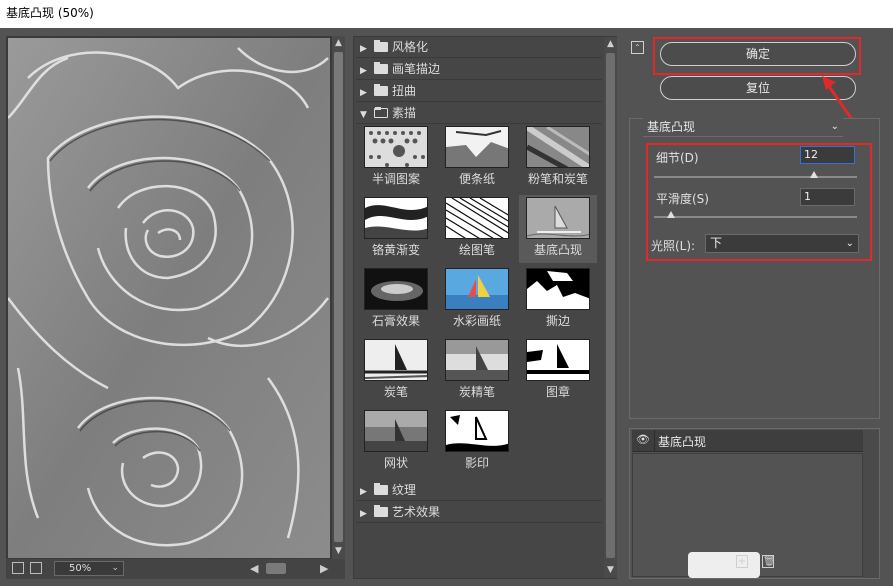 The width and height of the screenshot is (893, 586). I want to click on collapse-gallery-icon: ⌃, so click(637, 47).